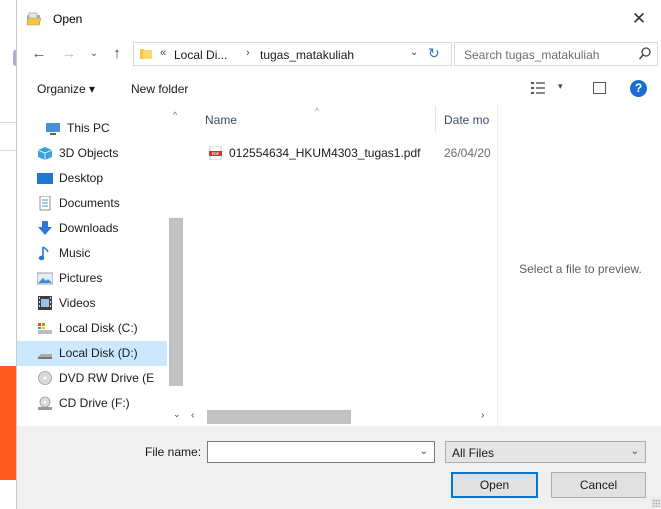 The image size is (661, 509). I want to click on sidebar-item-music: Music, so click(92, 253).